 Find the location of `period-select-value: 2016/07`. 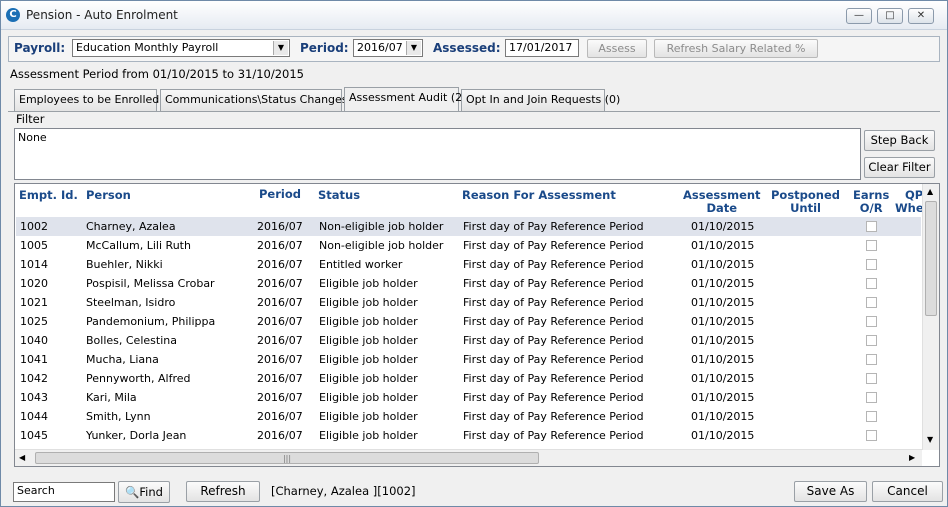

period-select-value: 2016/07 is located at coordinates (380, 47).